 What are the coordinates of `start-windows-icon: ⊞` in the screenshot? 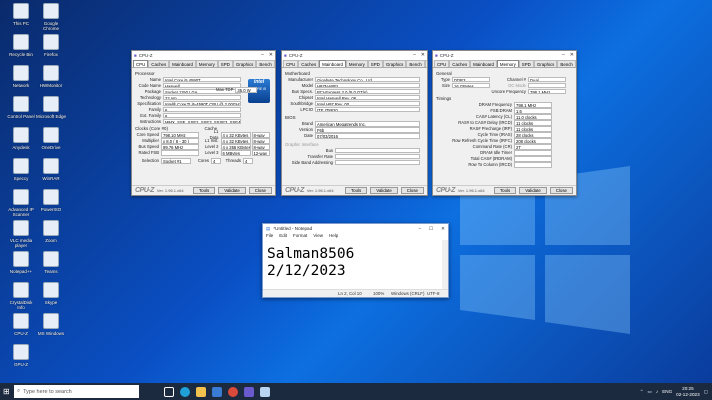 It's located at (6, 391).